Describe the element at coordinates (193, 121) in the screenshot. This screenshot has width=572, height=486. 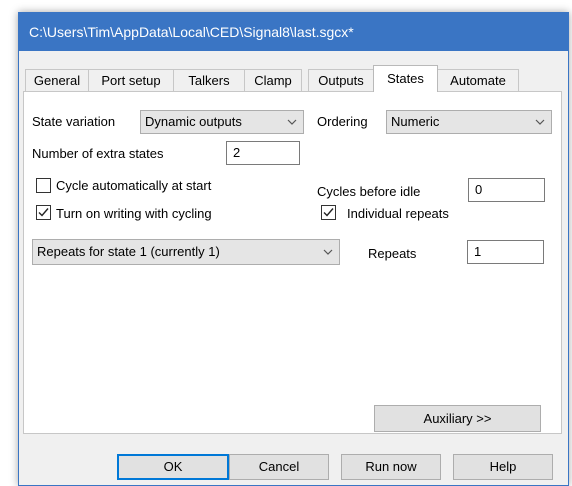
I see `state-variation-value: Dynamic outputs` at that location.